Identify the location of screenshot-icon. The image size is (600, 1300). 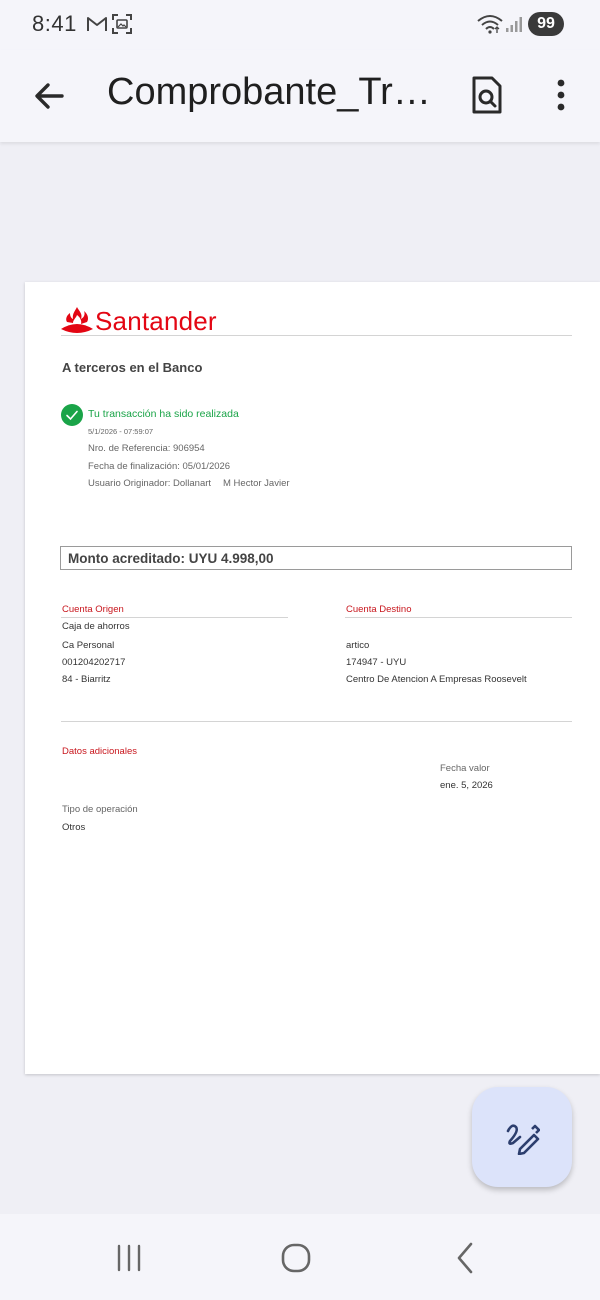
(122, 24).